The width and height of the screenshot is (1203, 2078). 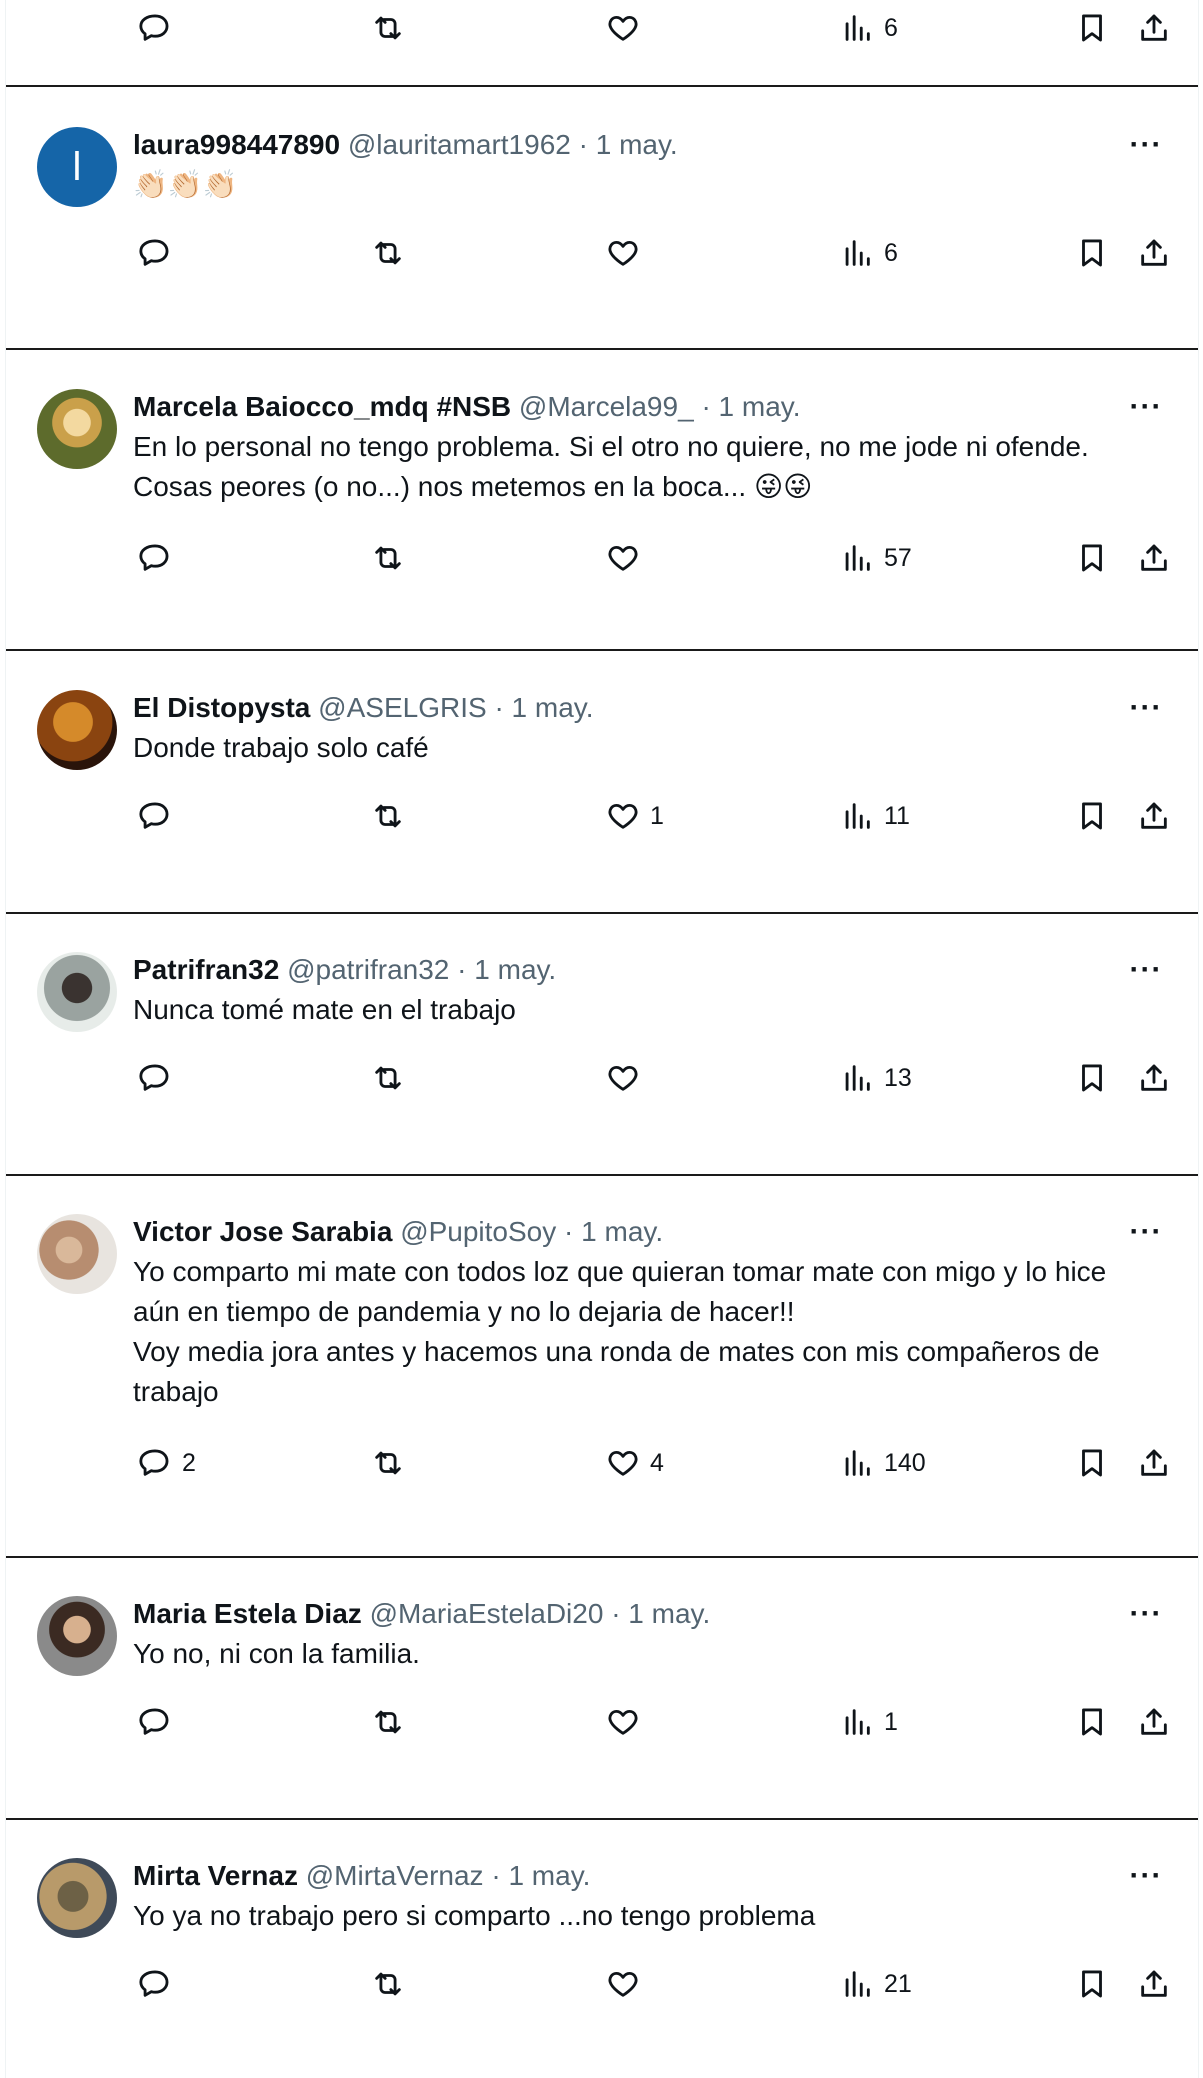 I want to click on views-button: 1, so click(x=869, y=1722).